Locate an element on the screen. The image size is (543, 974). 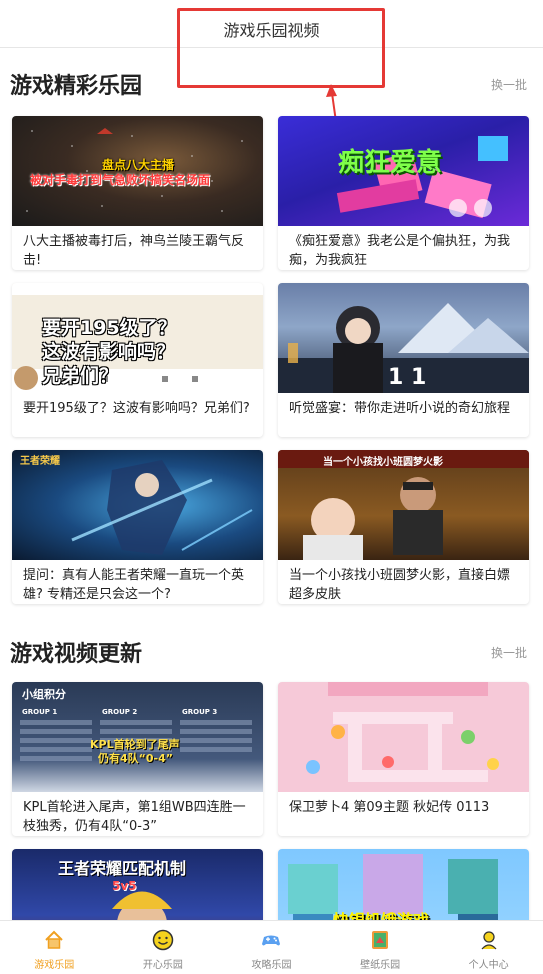
thumbnail-overlay-text: 仍有4队“0-4” is located at coordinates (135, 758).